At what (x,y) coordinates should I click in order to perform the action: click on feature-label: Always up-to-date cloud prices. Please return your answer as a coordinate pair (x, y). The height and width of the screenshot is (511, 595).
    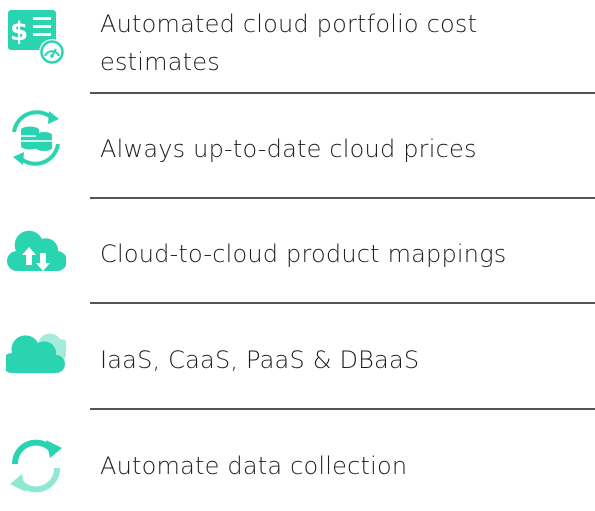
    Looking at the image, I should click on (288, 149).